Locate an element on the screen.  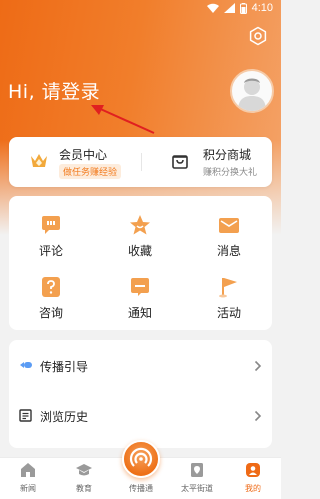
nav-broadcast-button is located at coordinates (141, 459).